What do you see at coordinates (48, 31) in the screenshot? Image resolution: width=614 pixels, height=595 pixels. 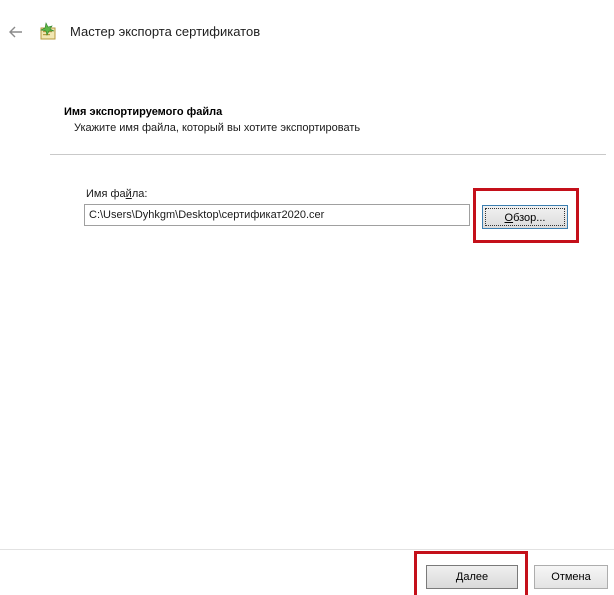 I see `certificate-wizard-icon` at bounding box center [48, 31].